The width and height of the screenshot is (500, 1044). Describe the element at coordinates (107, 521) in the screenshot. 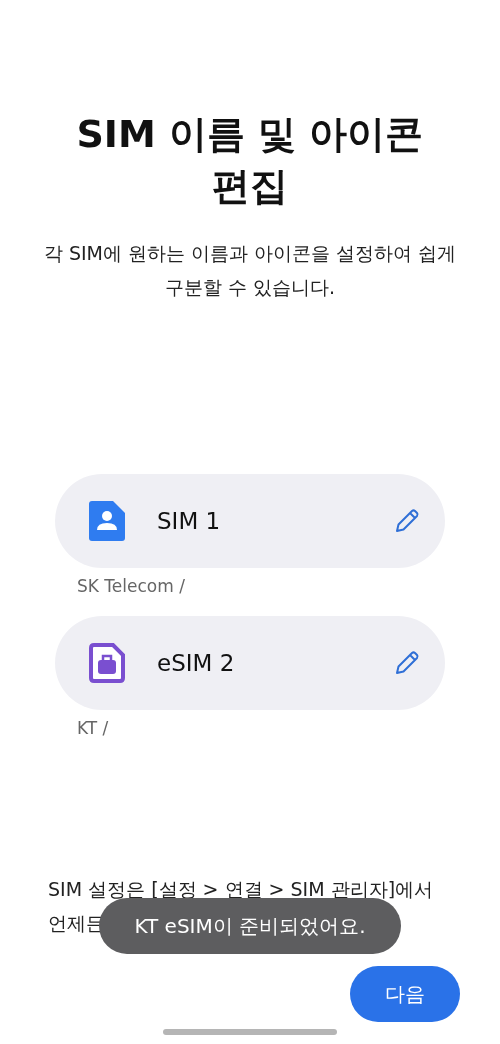

I see `person-icon` at that location.